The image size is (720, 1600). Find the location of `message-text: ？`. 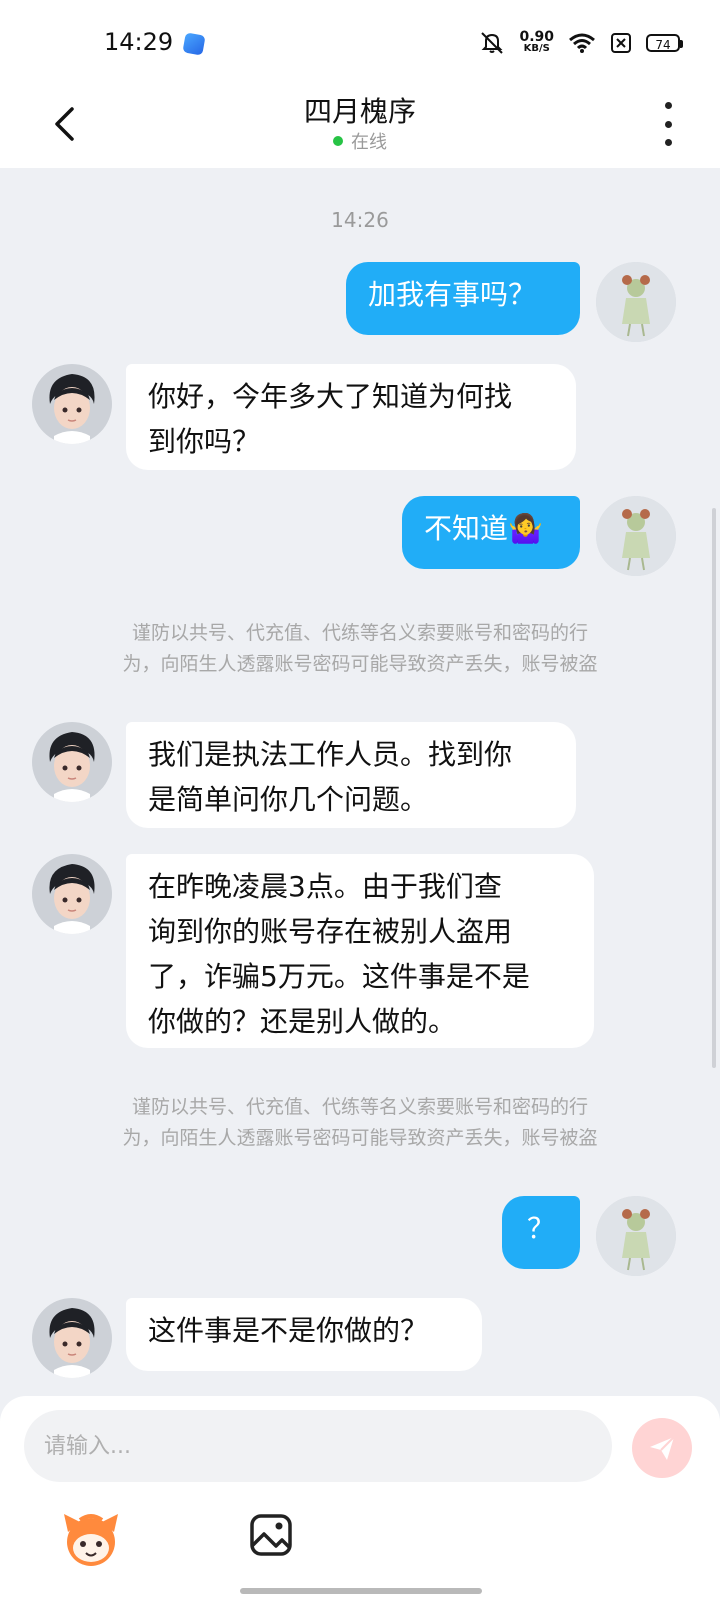

message-text: ？ is located at coordinates (540, 1228).